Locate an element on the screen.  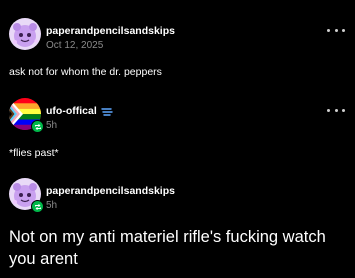
wing-badge-icon is located at coordinates (107, 112).